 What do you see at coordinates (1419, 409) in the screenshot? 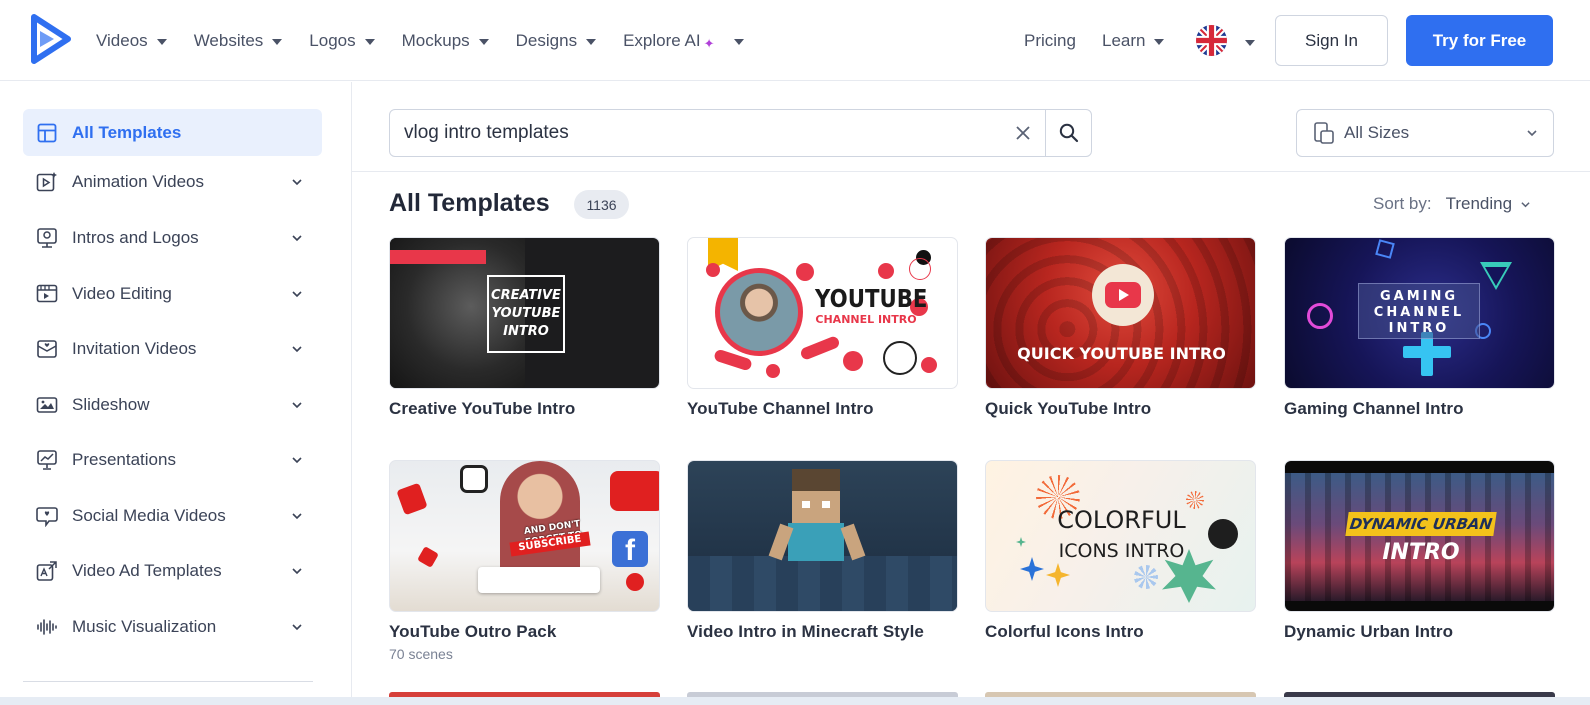
I see `template-title: Gaming Channel Intro` at bounding box center [1419, 409].